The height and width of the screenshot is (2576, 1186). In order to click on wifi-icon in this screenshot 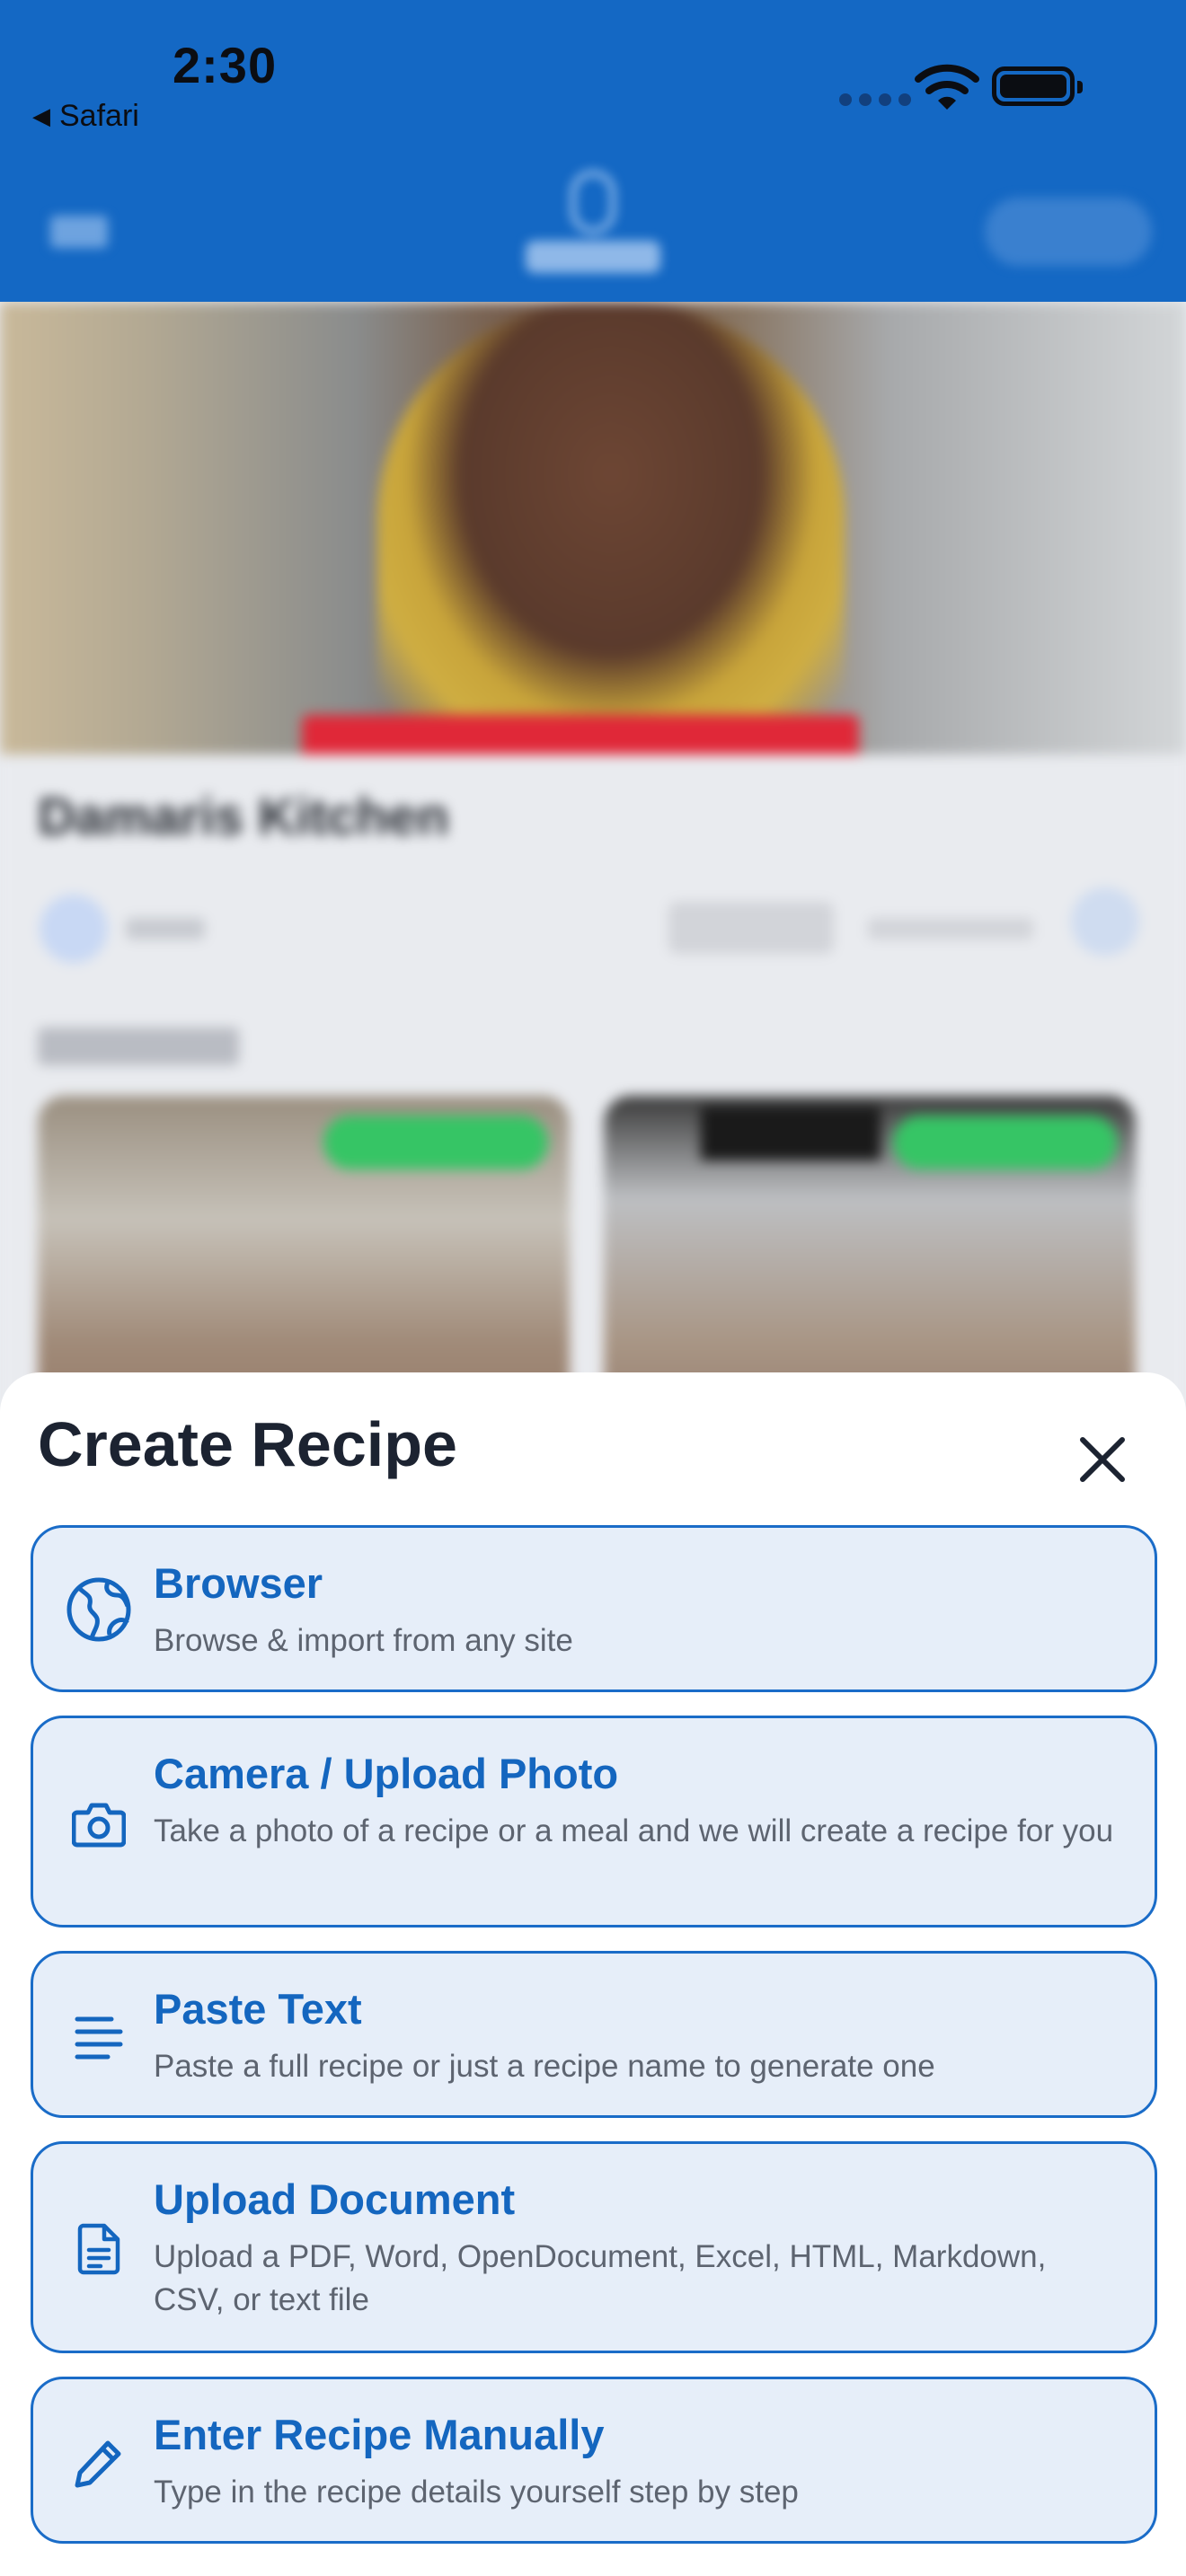, I will do `click(947, 87)`.